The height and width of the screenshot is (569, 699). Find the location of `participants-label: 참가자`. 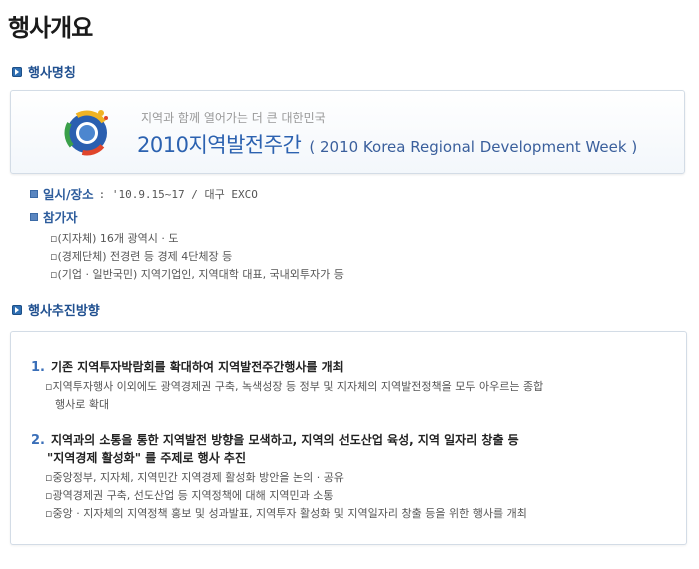

participants-label: 참가자 is located at coordinates (60, 217).